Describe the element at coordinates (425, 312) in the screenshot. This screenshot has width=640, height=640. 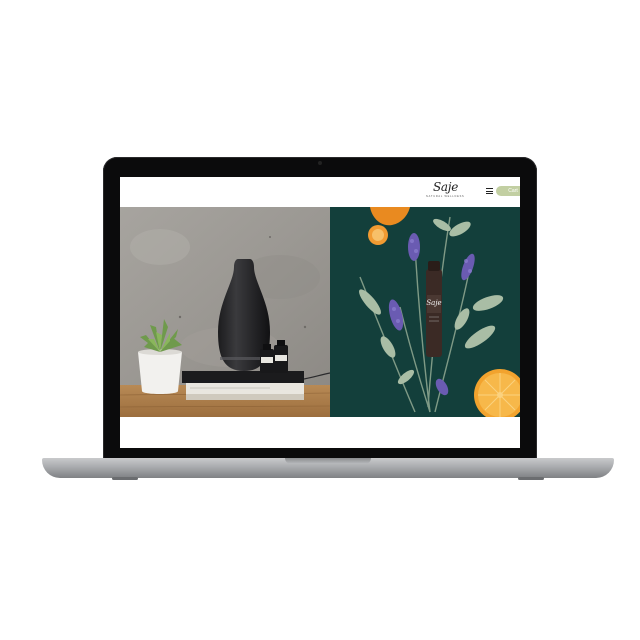
I see `hero-image-botanicals: Saje` at that location.